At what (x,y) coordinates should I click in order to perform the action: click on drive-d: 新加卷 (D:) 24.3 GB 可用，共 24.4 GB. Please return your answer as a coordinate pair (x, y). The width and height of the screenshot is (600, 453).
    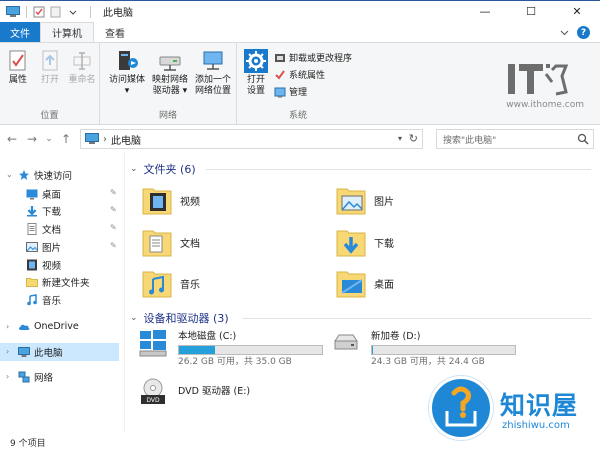
    Looking at the image, I should click on (423, 348).